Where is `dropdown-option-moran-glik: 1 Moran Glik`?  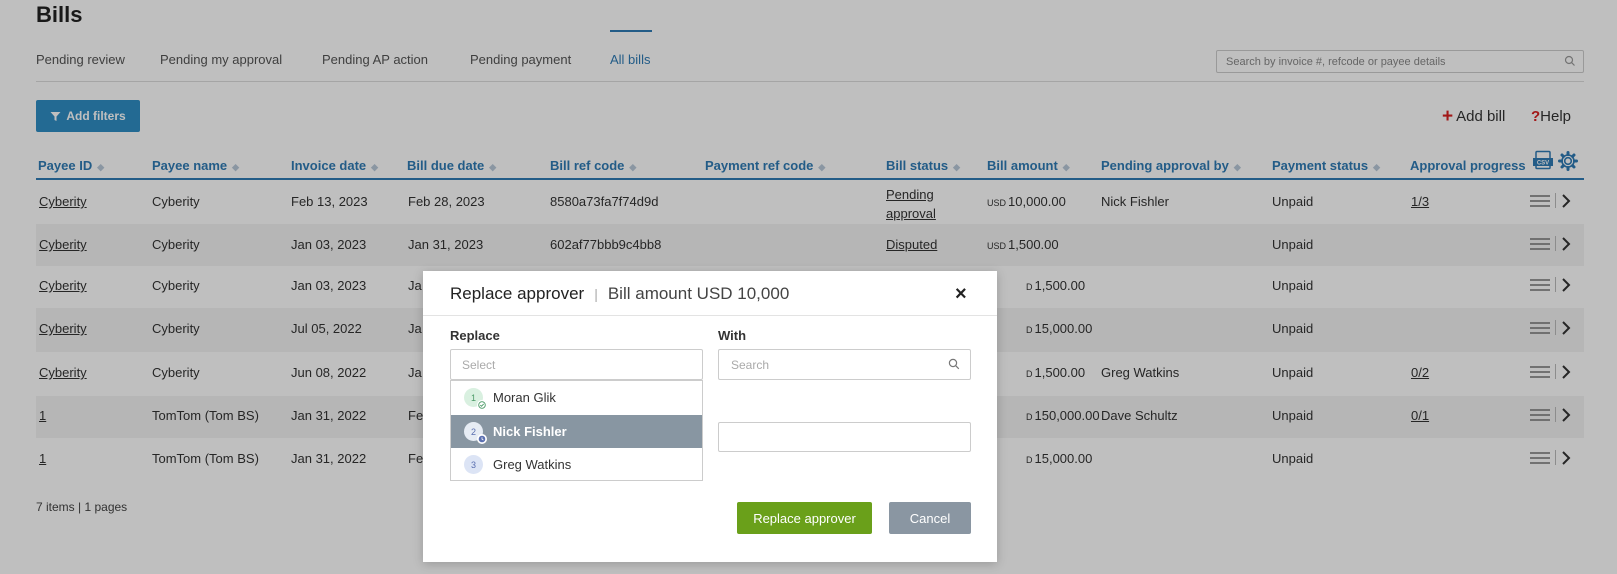 dropdown-option-moran-glik: 1 Moran Glik is located at coordinates (576, 397).